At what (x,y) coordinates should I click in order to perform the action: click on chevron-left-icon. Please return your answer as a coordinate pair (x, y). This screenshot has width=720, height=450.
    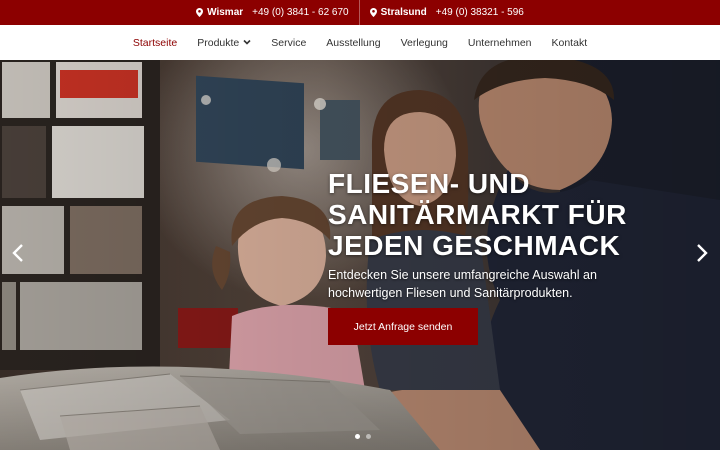
    Looking at the image, I should click on (18, 255).